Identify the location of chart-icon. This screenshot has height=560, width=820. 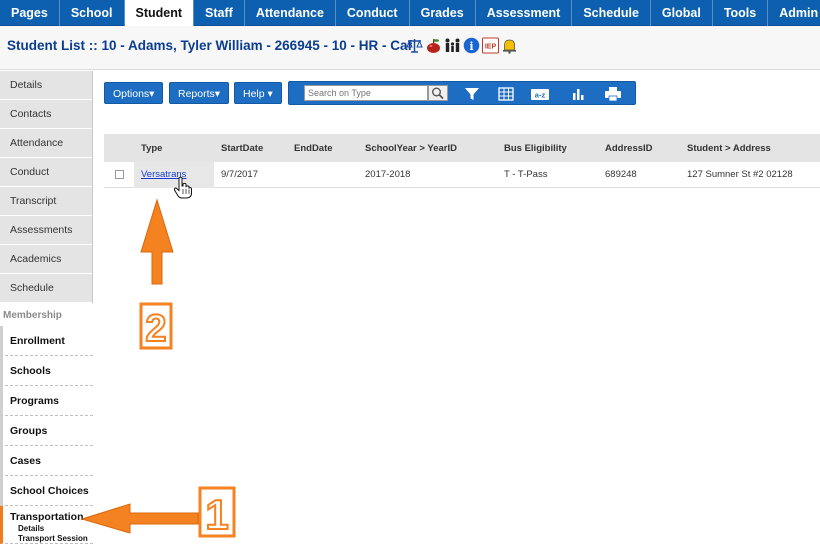
(578, 94).